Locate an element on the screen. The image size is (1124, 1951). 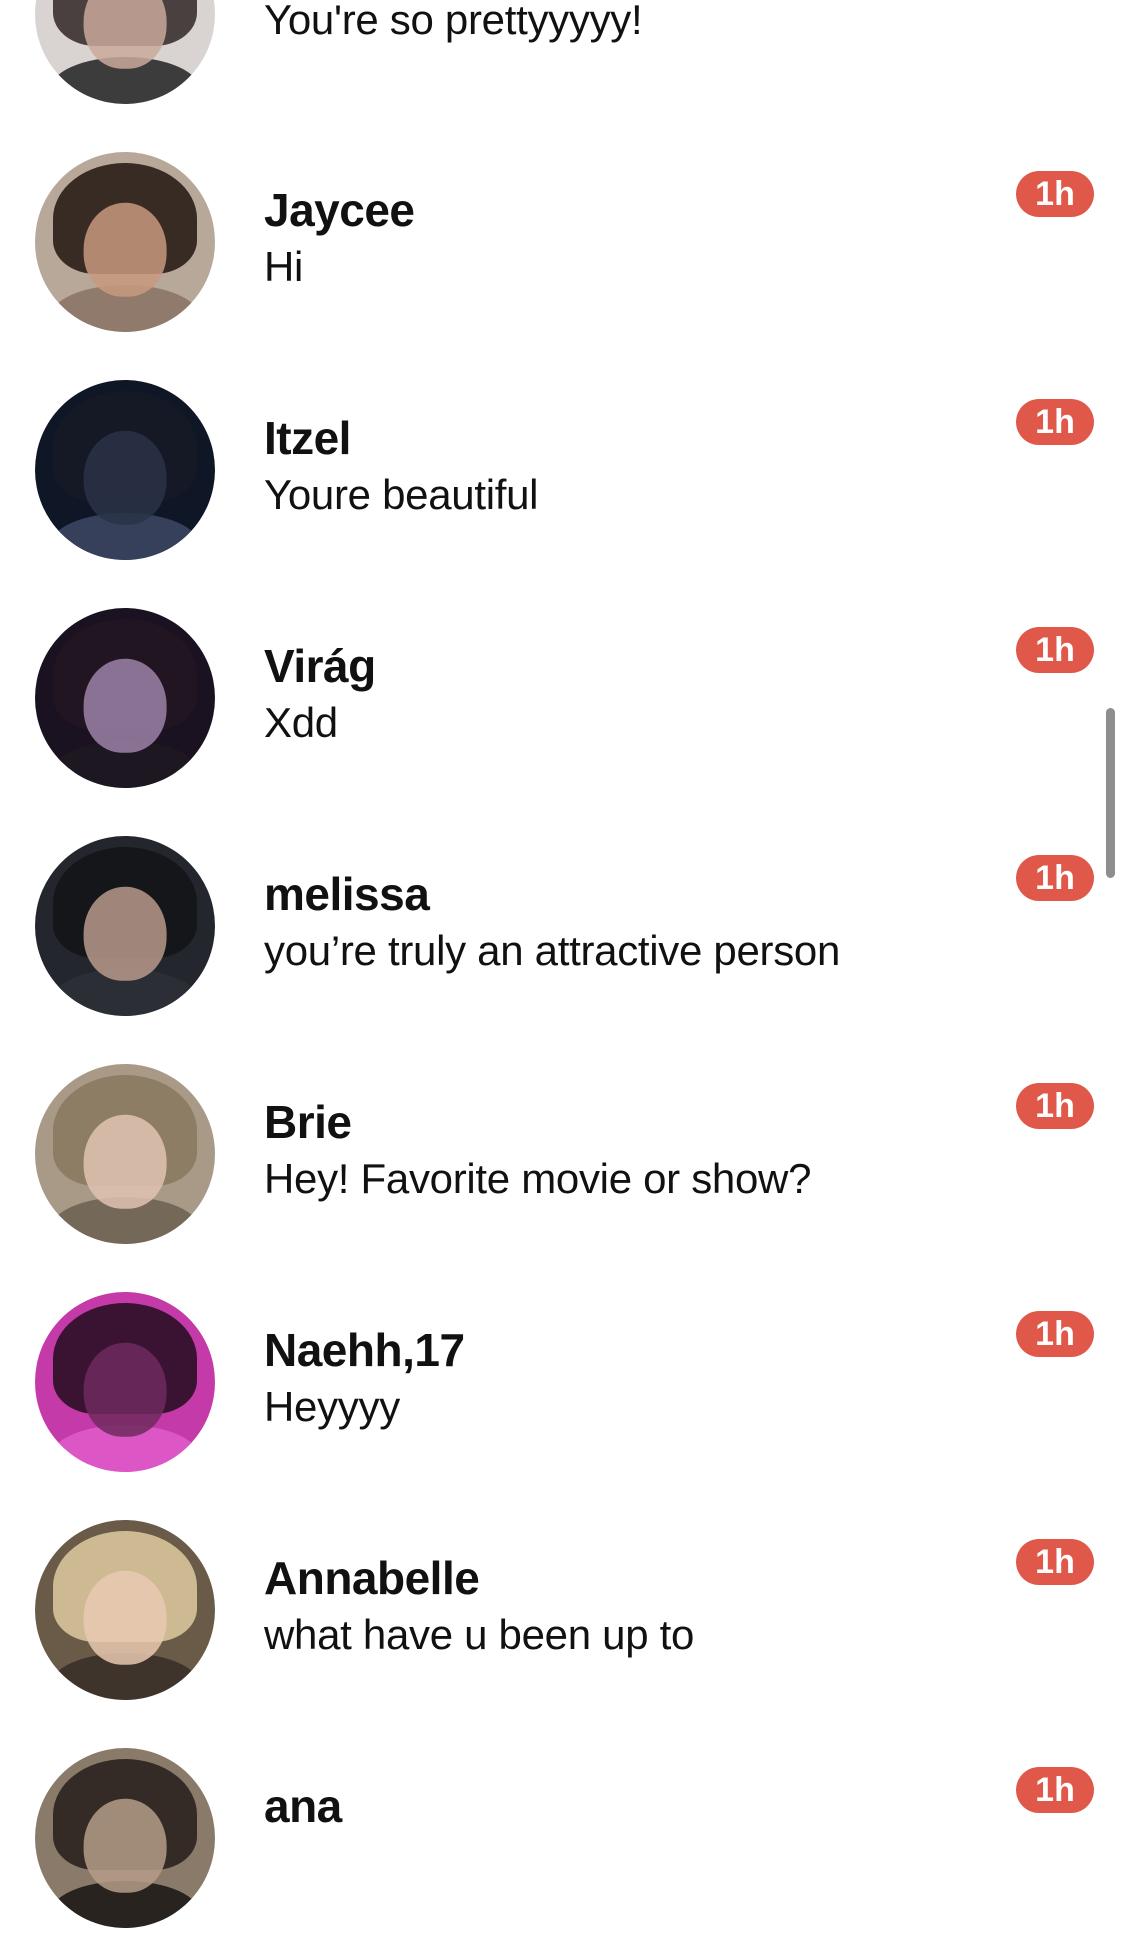
message-preview: what have u been up to is located at coordinates (479, 1634).